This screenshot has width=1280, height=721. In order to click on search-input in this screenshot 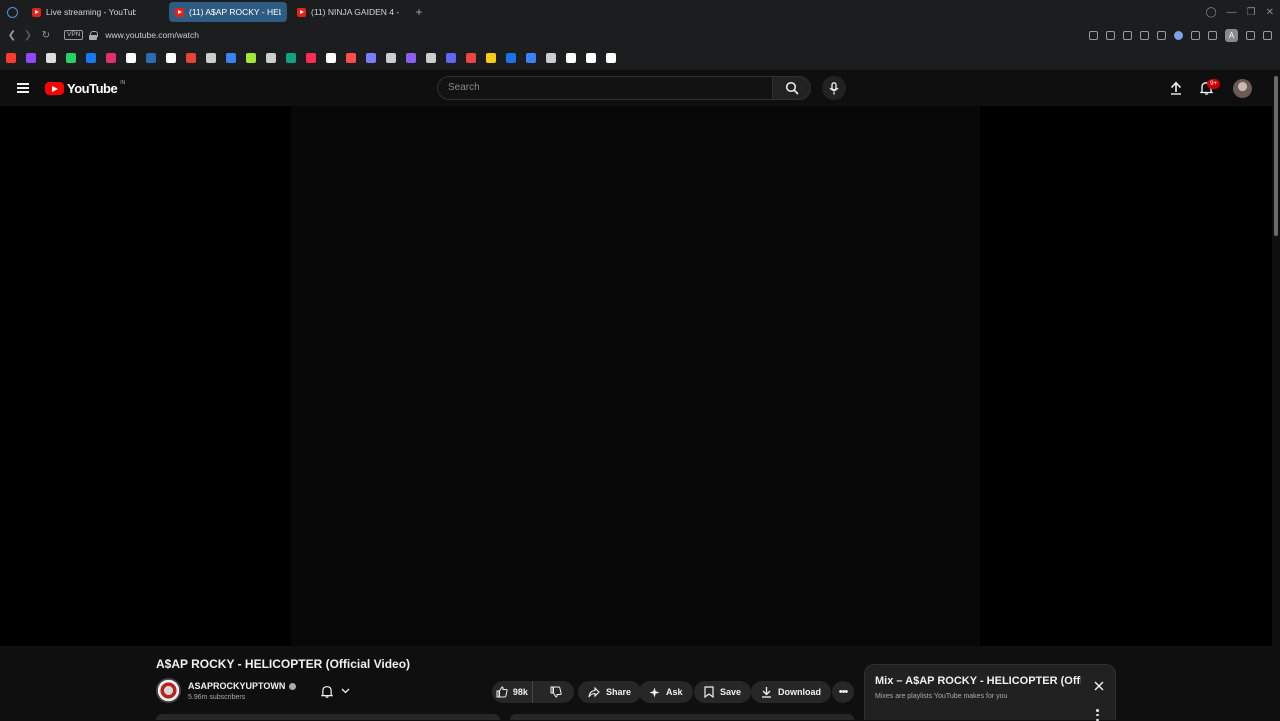, I will do `click(598, 87)`.